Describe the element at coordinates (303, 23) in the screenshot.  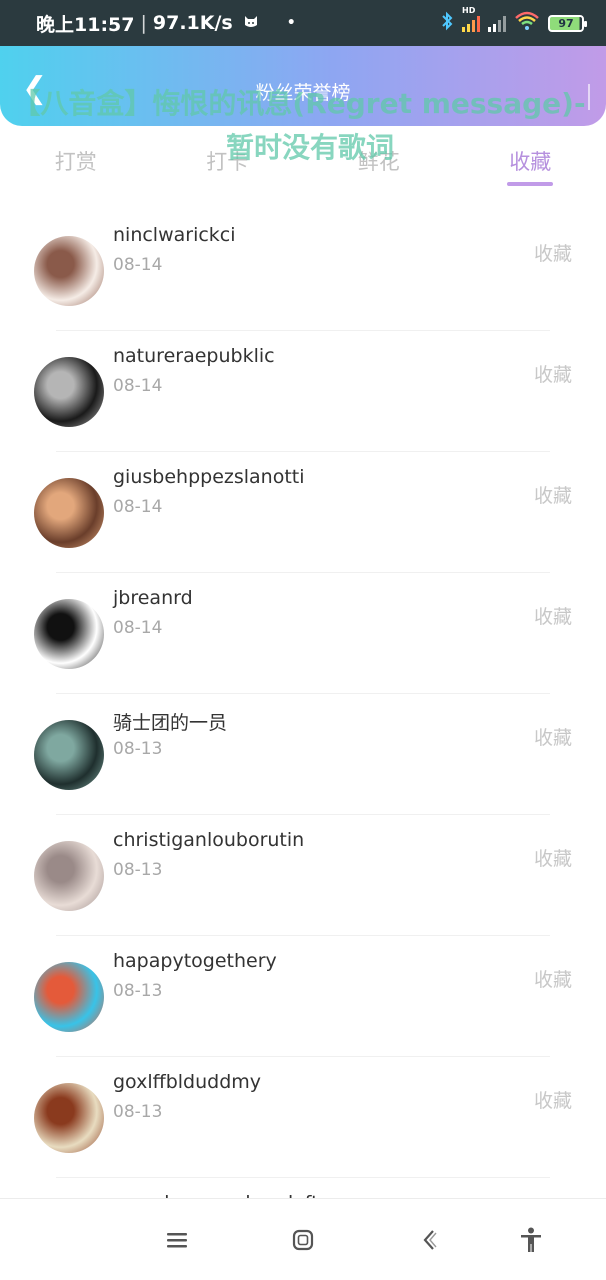
I see `status-bar: 晚上11:57 | 97.1K/s • HD 97` at that location.